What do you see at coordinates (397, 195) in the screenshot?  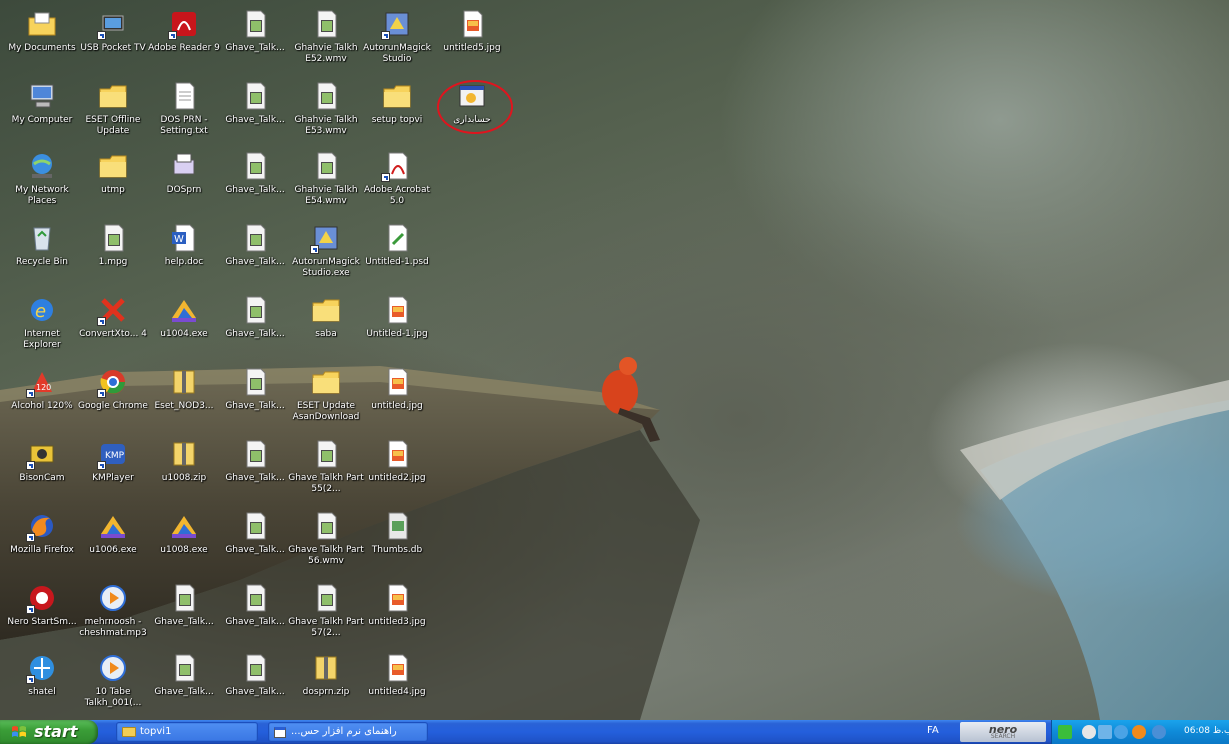 I see `desktop-icon-label: Adobe Acrobat 5.0` at bounding box center [397, 195].